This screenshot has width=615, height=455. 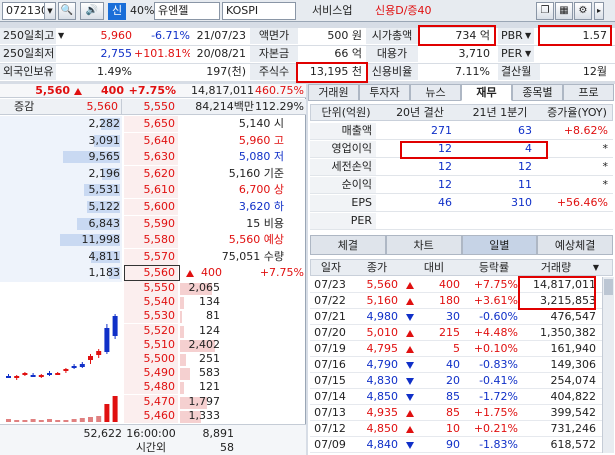 What do you see at coordinates (530, 36) in the screenshot?
I see `pbr-dropdown-icon: ▼` at bounding box center [530, 36].